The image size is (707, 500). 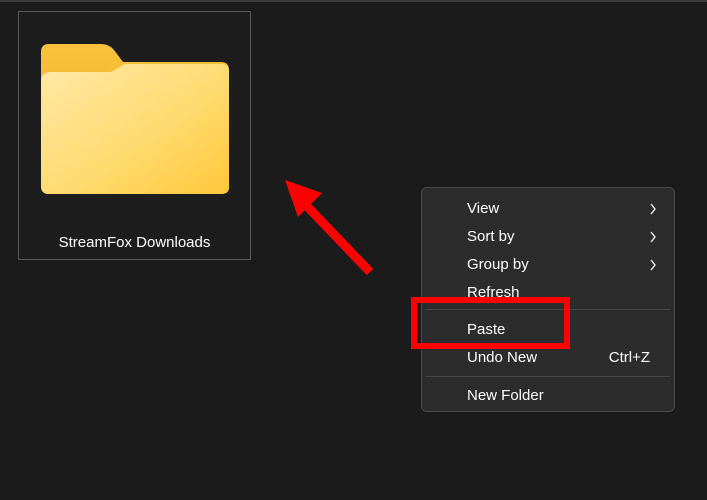 I want to click on menu-item-group-by: Group by, so click(x=548, y=265).